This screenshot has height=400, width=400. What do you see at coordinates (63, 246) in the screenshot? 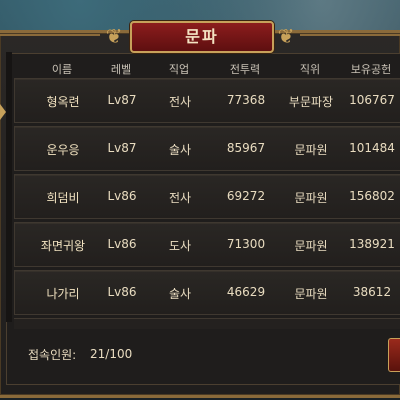
I see `member-name: 좌면귀왕` at bounding box center [63, 246].